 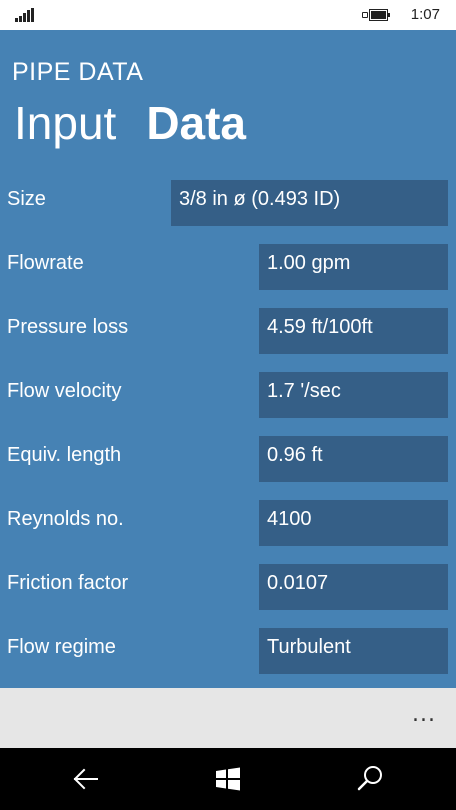 What do you see at coordinates (309, 203) in the screenshot?
I see `size-field: 3/8 in ø (0.493 ID)` at bounding box center [309, 203].